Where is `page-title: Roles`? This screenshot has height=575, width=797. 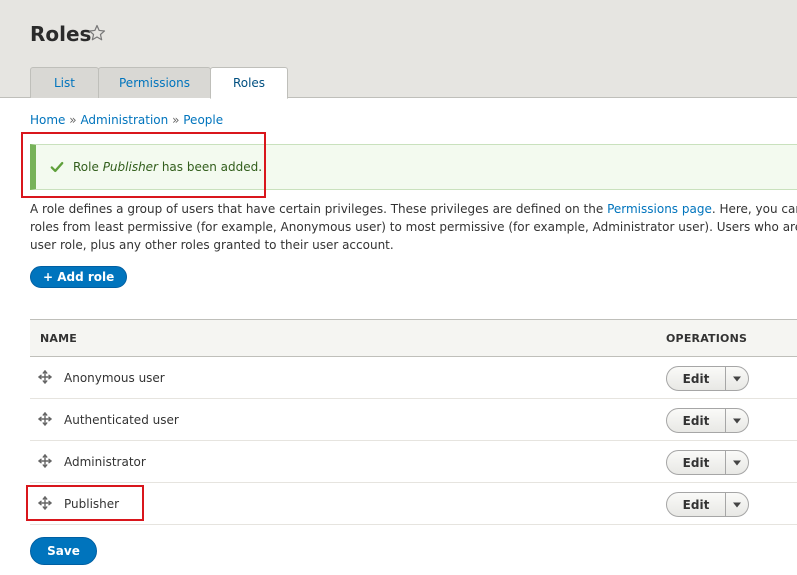 page-title: Roles is located at coordinates (61, 34).